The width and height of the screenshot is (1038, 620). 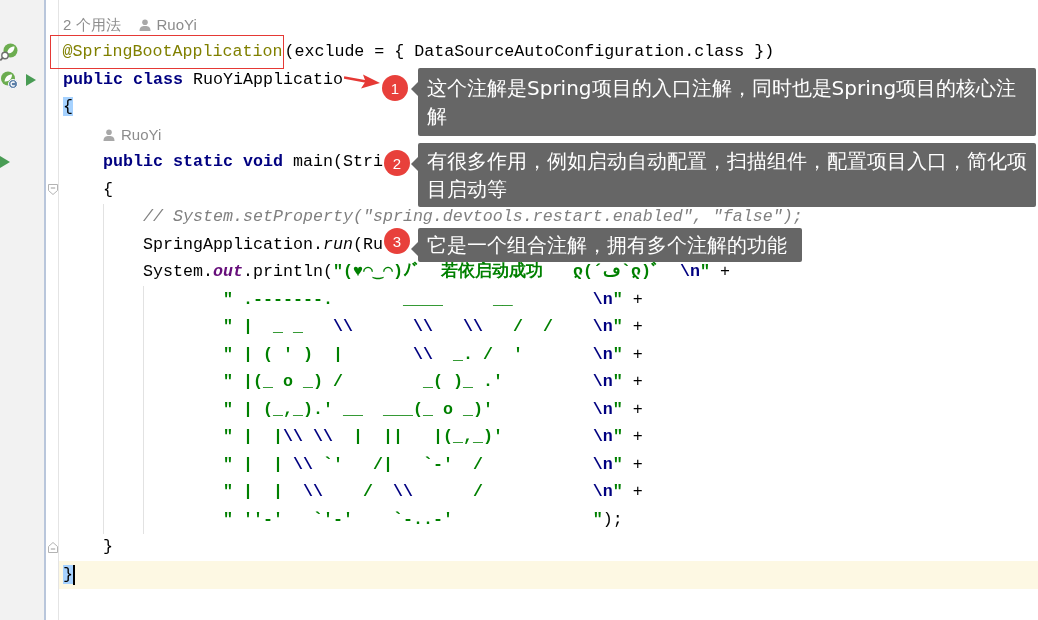 I want to click on code-line: " | |\\ \\ | || |(_,_)' \n" +, so click(x=433, y=437).